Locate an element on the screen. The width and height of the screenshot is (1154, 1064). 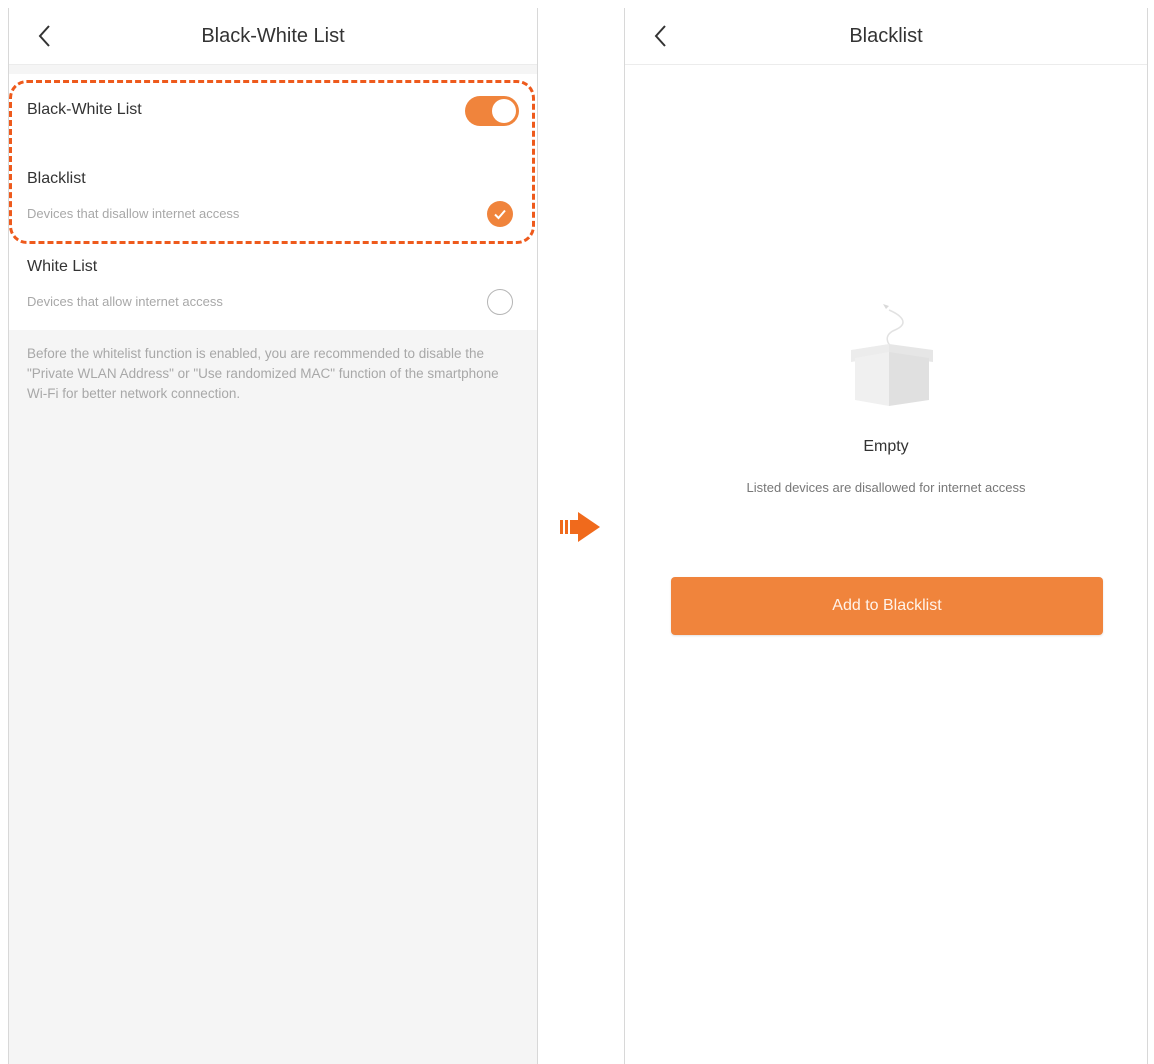
whitelist-option-description: Devices that allow internet access is located at coordinates (125, 301).